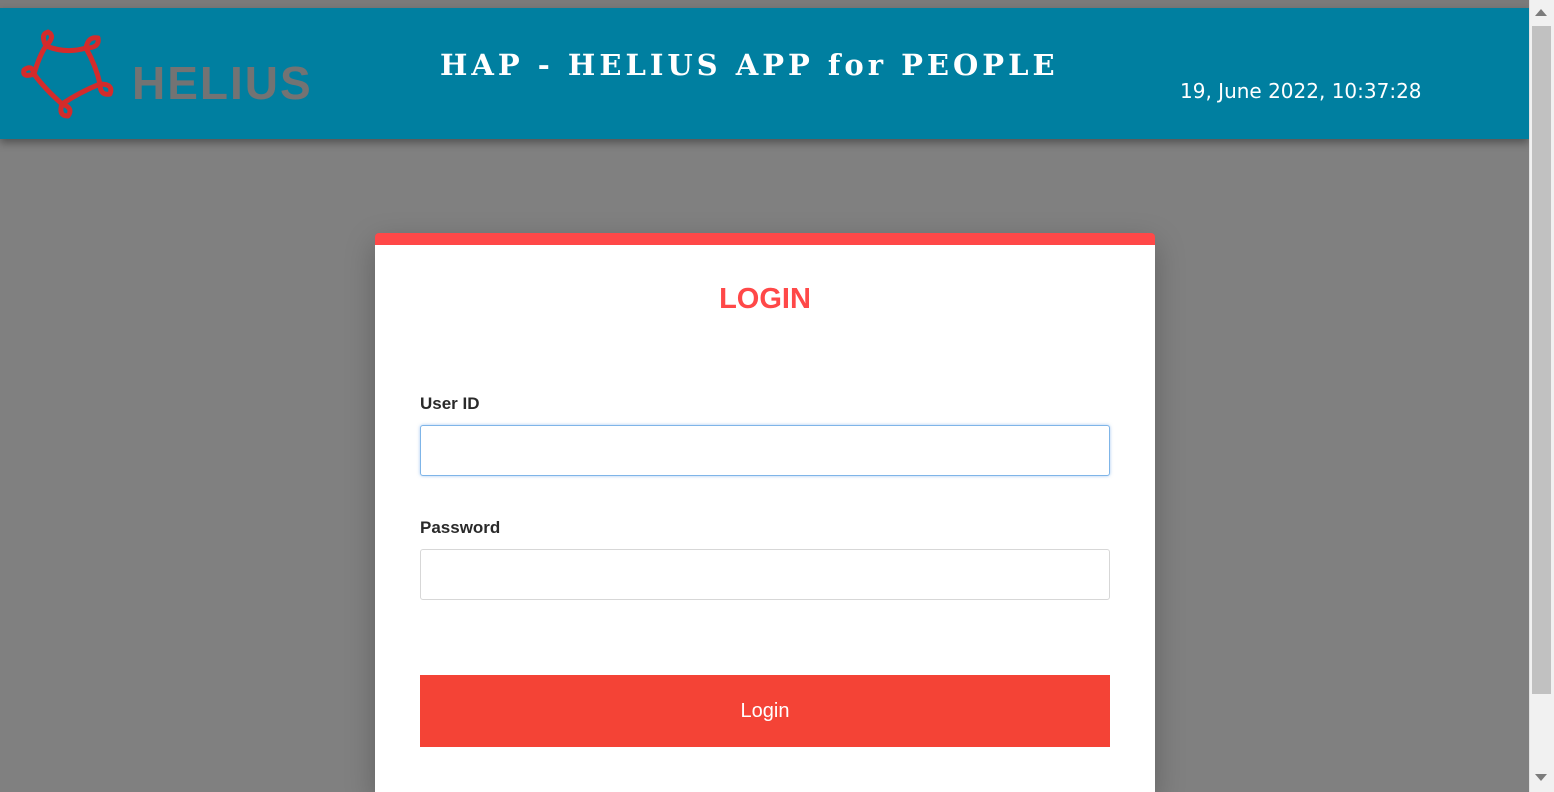 This screenshot has width=1554, height=792. What do you see at coordinates (67, 74) in the screenshot?
I see `helius-knot-logo-icon` at bounding box center [67, 74].